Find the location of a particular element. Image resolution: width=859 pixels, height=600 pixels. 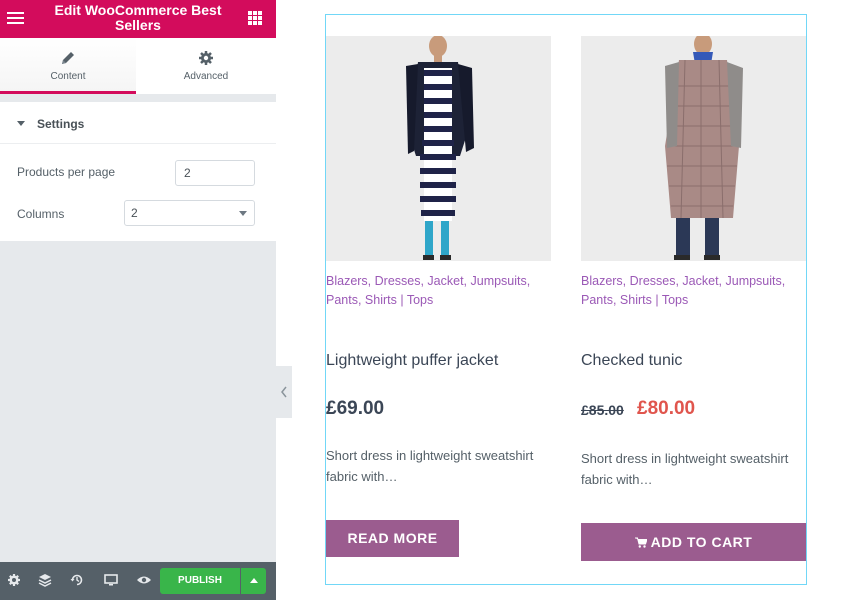

collapse-panel-handle is located at coordinates (284, 392).